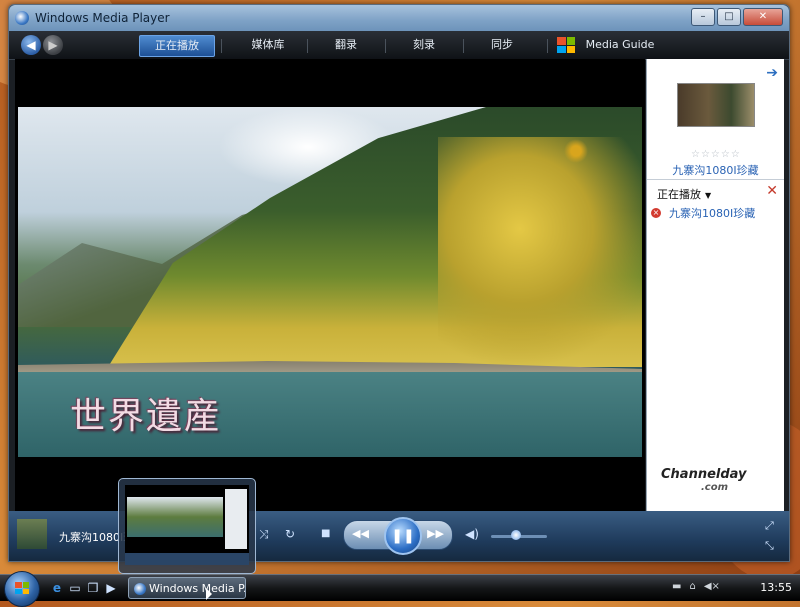 The width and height of the screenshot is (800, 607). Describe the element at coordinates (325, 533) in the screenshot. I see `stop-icon: ■` at that location.